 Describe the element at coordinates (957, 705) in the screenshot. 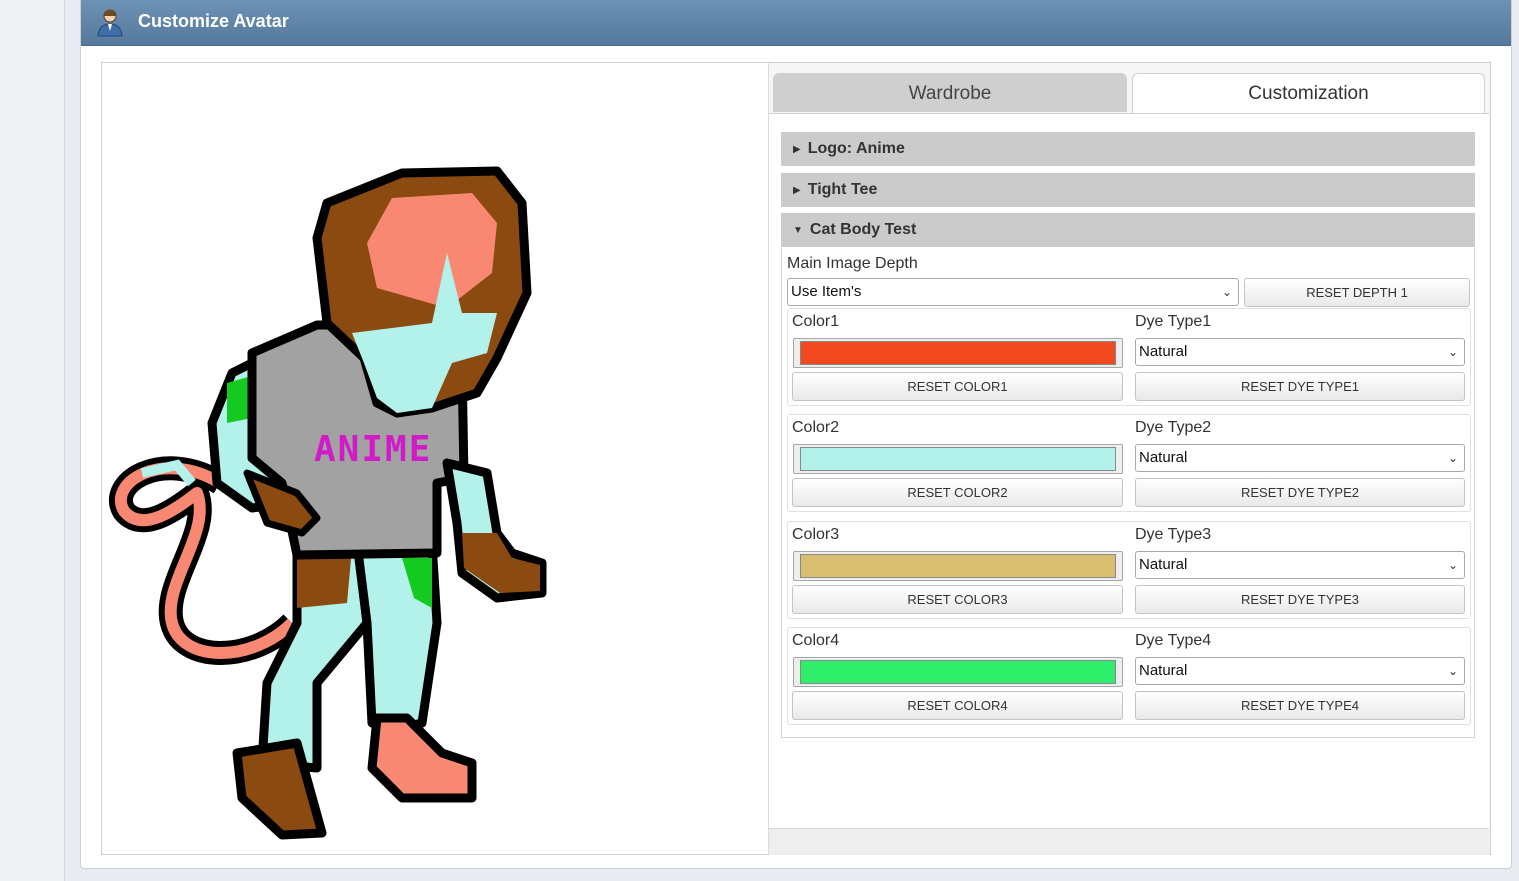

I see `reset-color4-button: RESET COLOR4` at that location.